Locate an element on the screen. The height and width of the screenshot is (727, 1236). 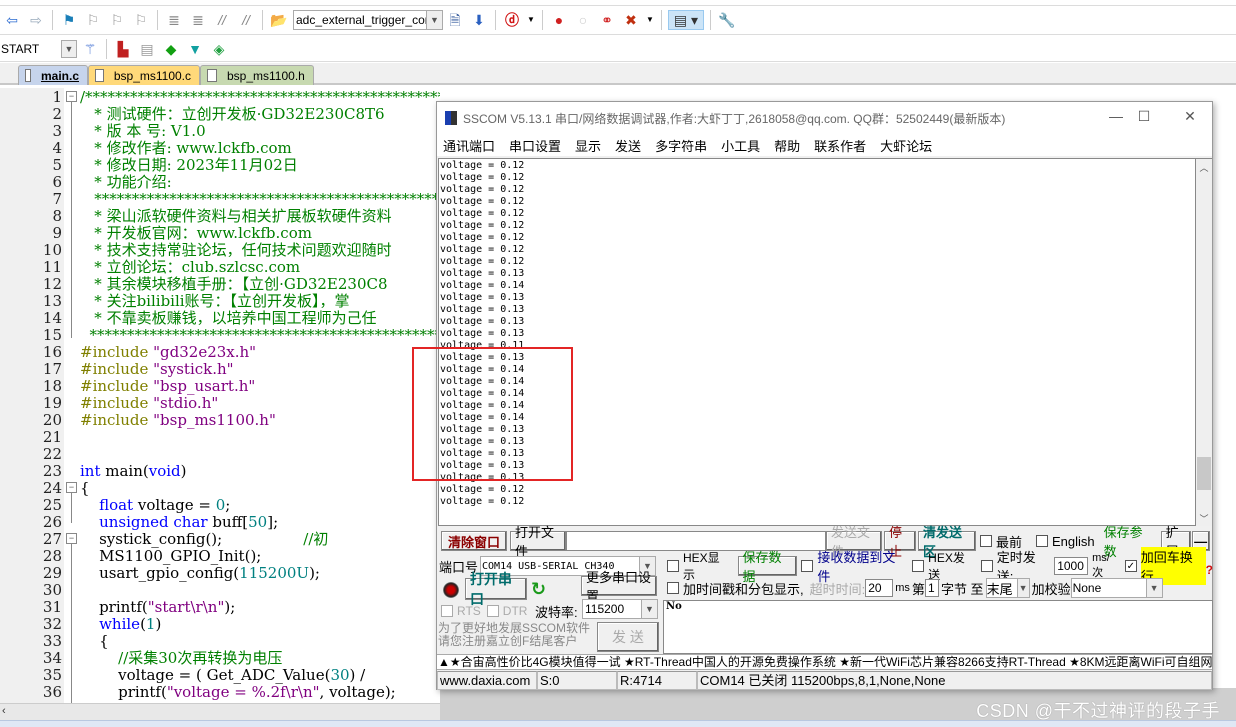
open-file-button: 打开文件 is located at coordinates (538, 542).